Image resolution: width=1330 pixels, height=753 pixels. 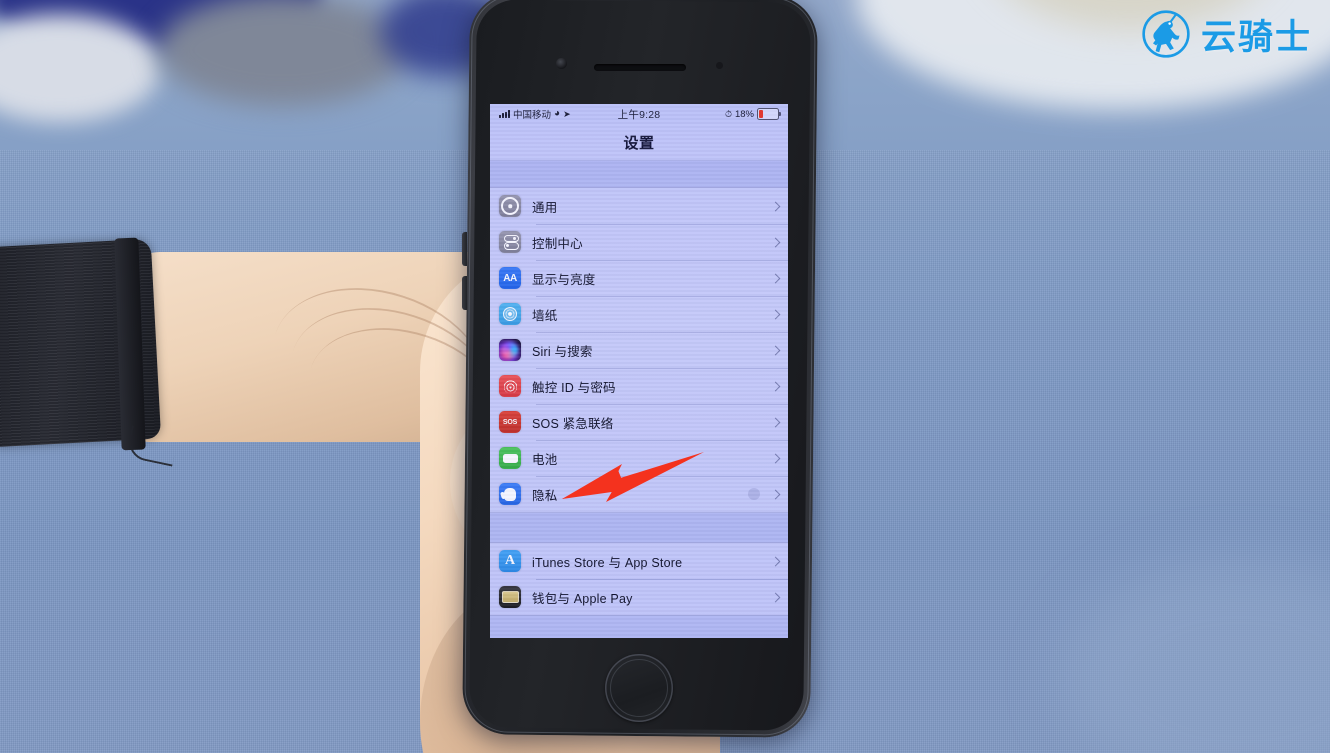 What do you see at coordinates (573, 423) in the screenshot?
I see `row-label: SOS 紧急联络` at bounding box center [573, 423].